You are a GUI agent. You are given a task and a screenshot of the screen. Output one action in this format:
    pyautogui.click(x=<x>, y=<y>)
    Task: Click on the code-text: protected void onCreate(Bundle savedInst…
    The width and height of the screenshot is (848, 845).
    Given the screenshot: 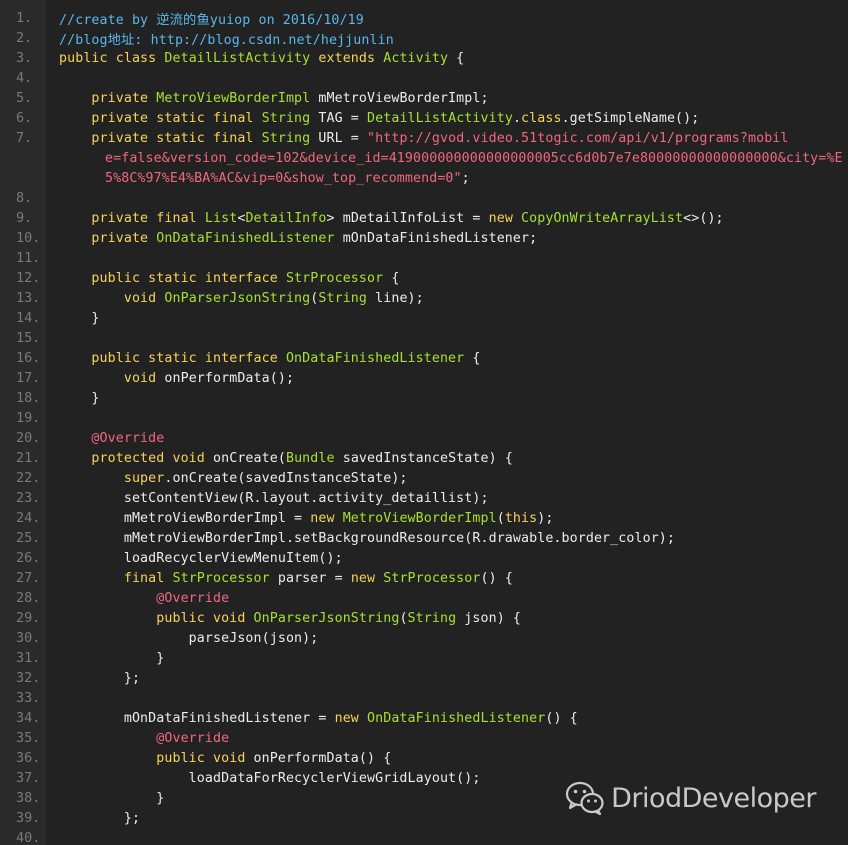 What is the action you would take?
    pyautogui.click(x=279, y=458)
    